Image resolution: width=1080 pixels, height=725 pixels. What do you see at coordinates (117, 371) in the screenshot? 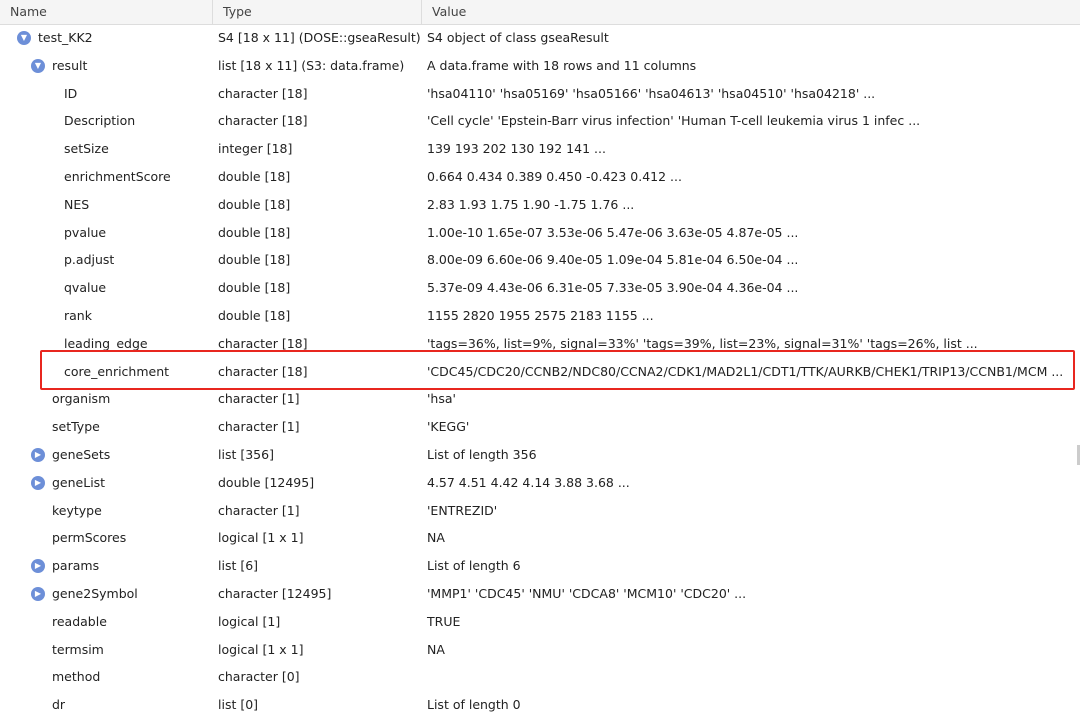
I see `cell-name: core_enrichment` at bounding box center [117, 371].